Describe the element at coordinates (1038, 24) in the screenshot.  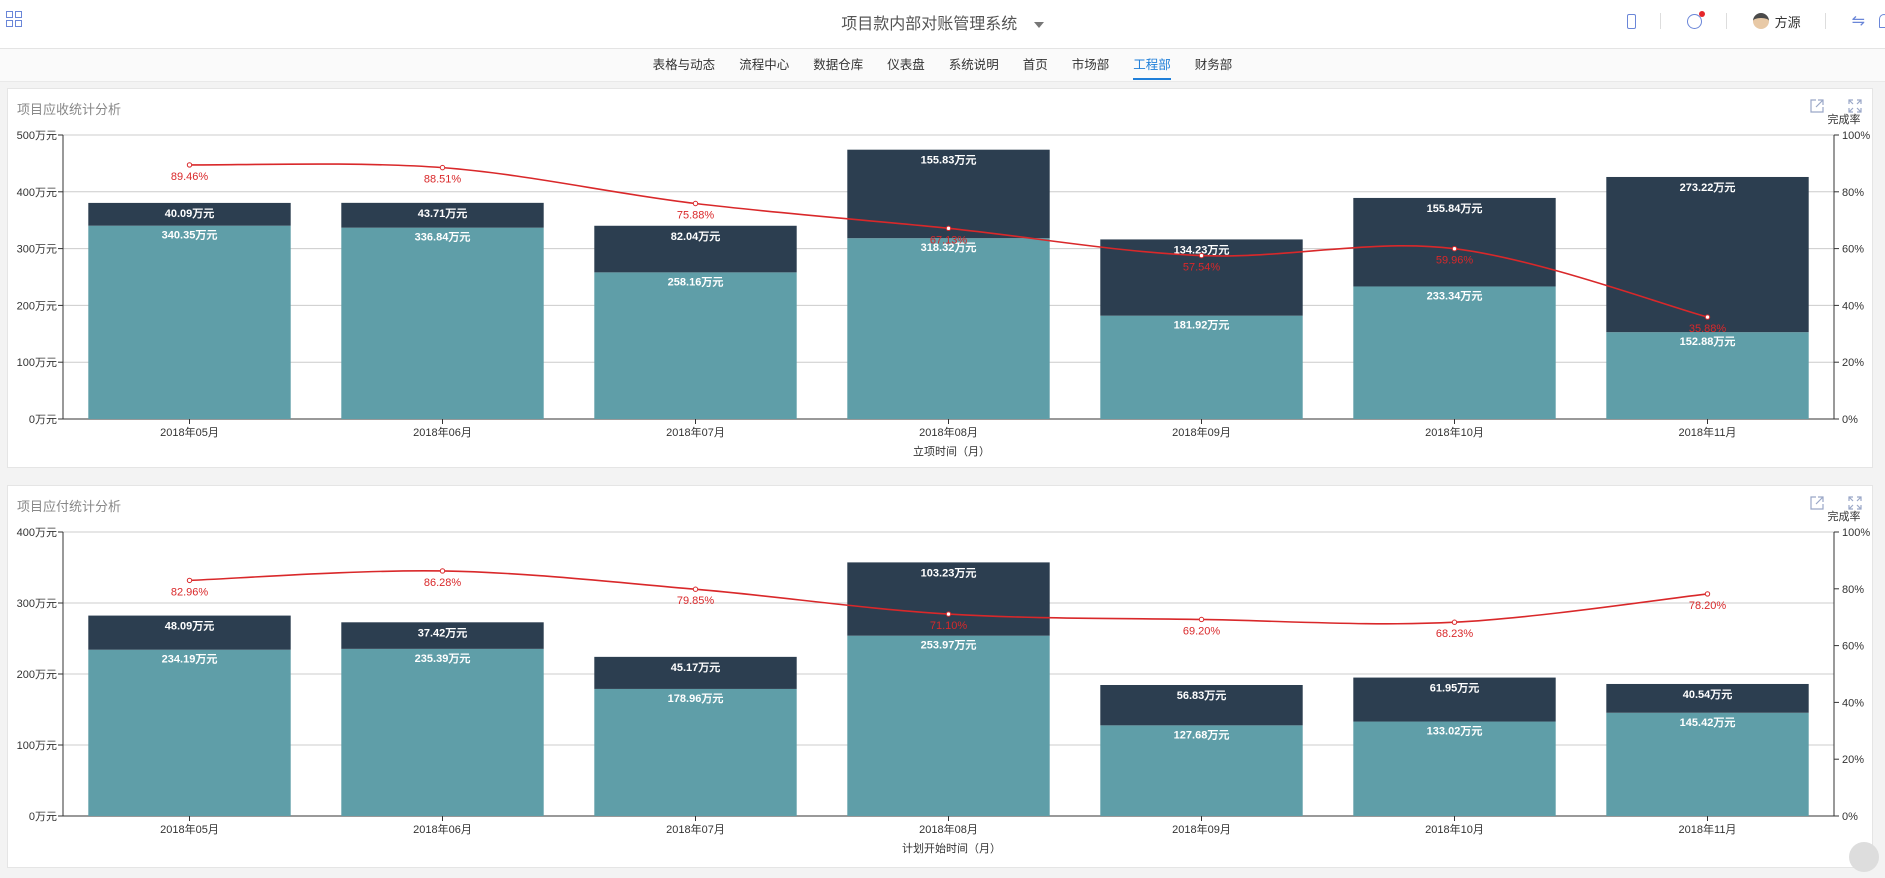
I see `chevron-down-icon` at that location.